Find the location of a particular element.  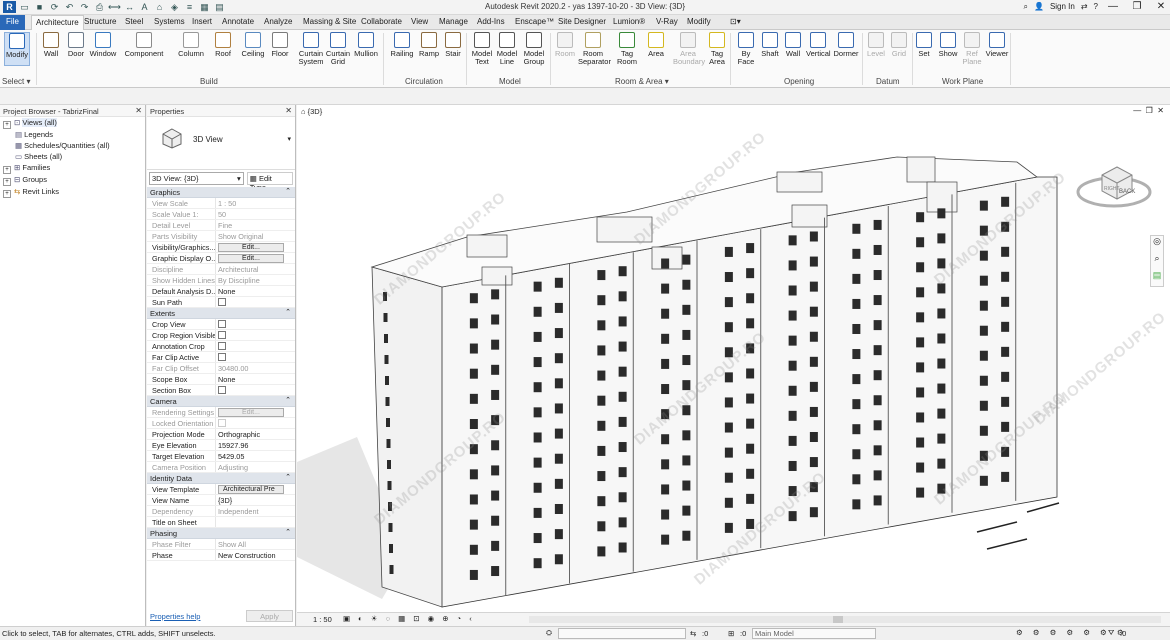

prop-value: Show All is located at coordinates (255, 544).